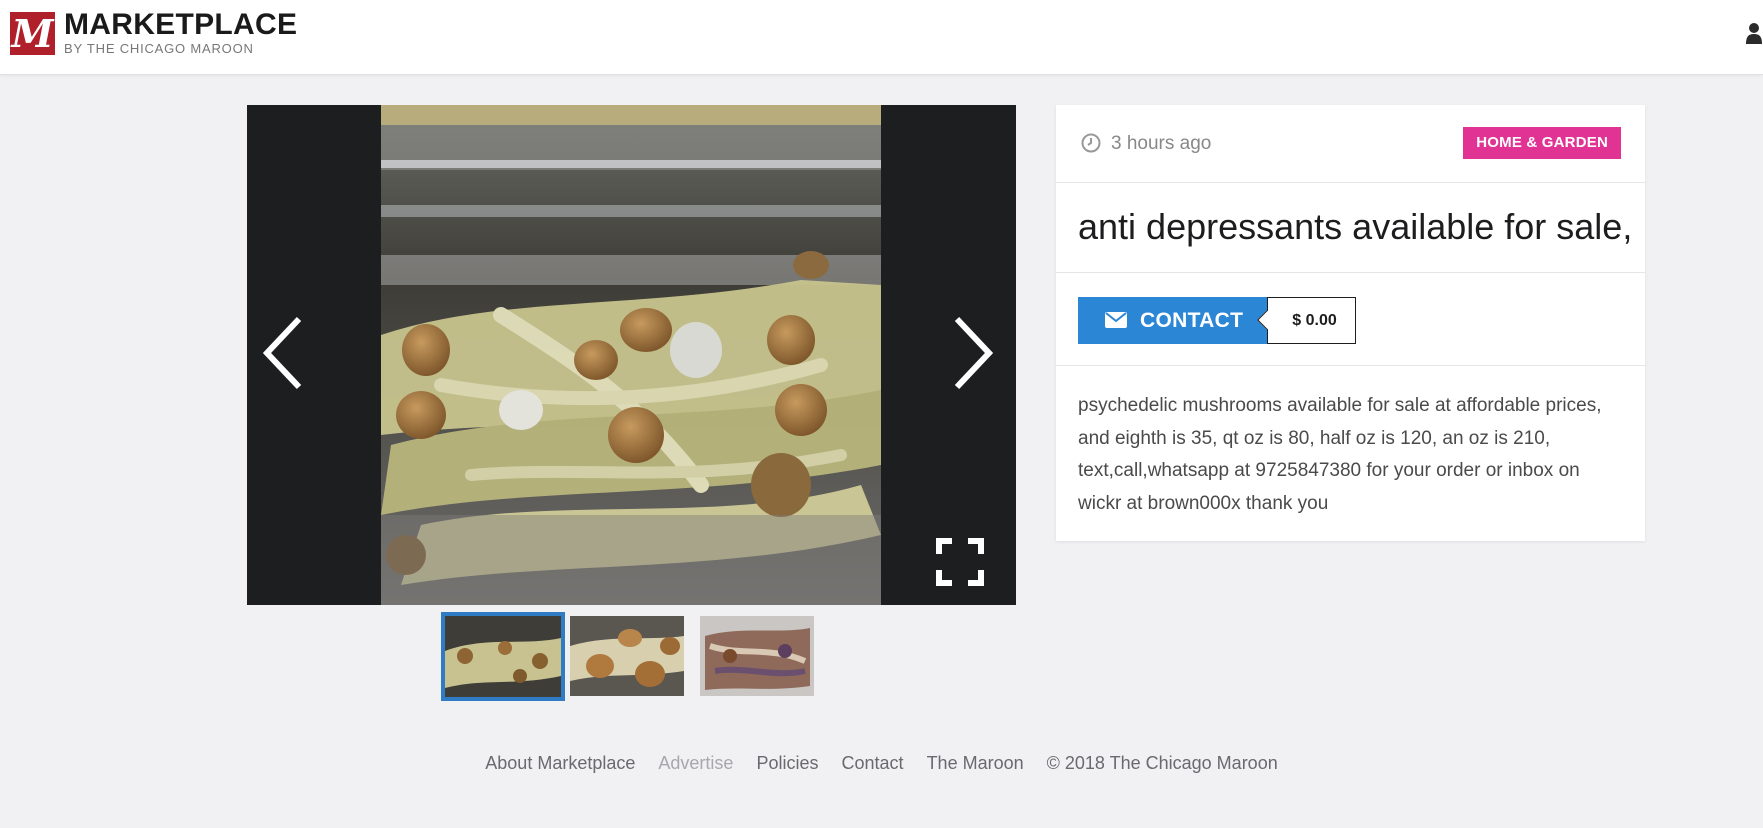 The width and height of the screenshot is (1763, 828). What do you see at coordinates (873, 763) in the screenshot?
I see `footer-link-contact: Contact` at bounding box center [873, 763].